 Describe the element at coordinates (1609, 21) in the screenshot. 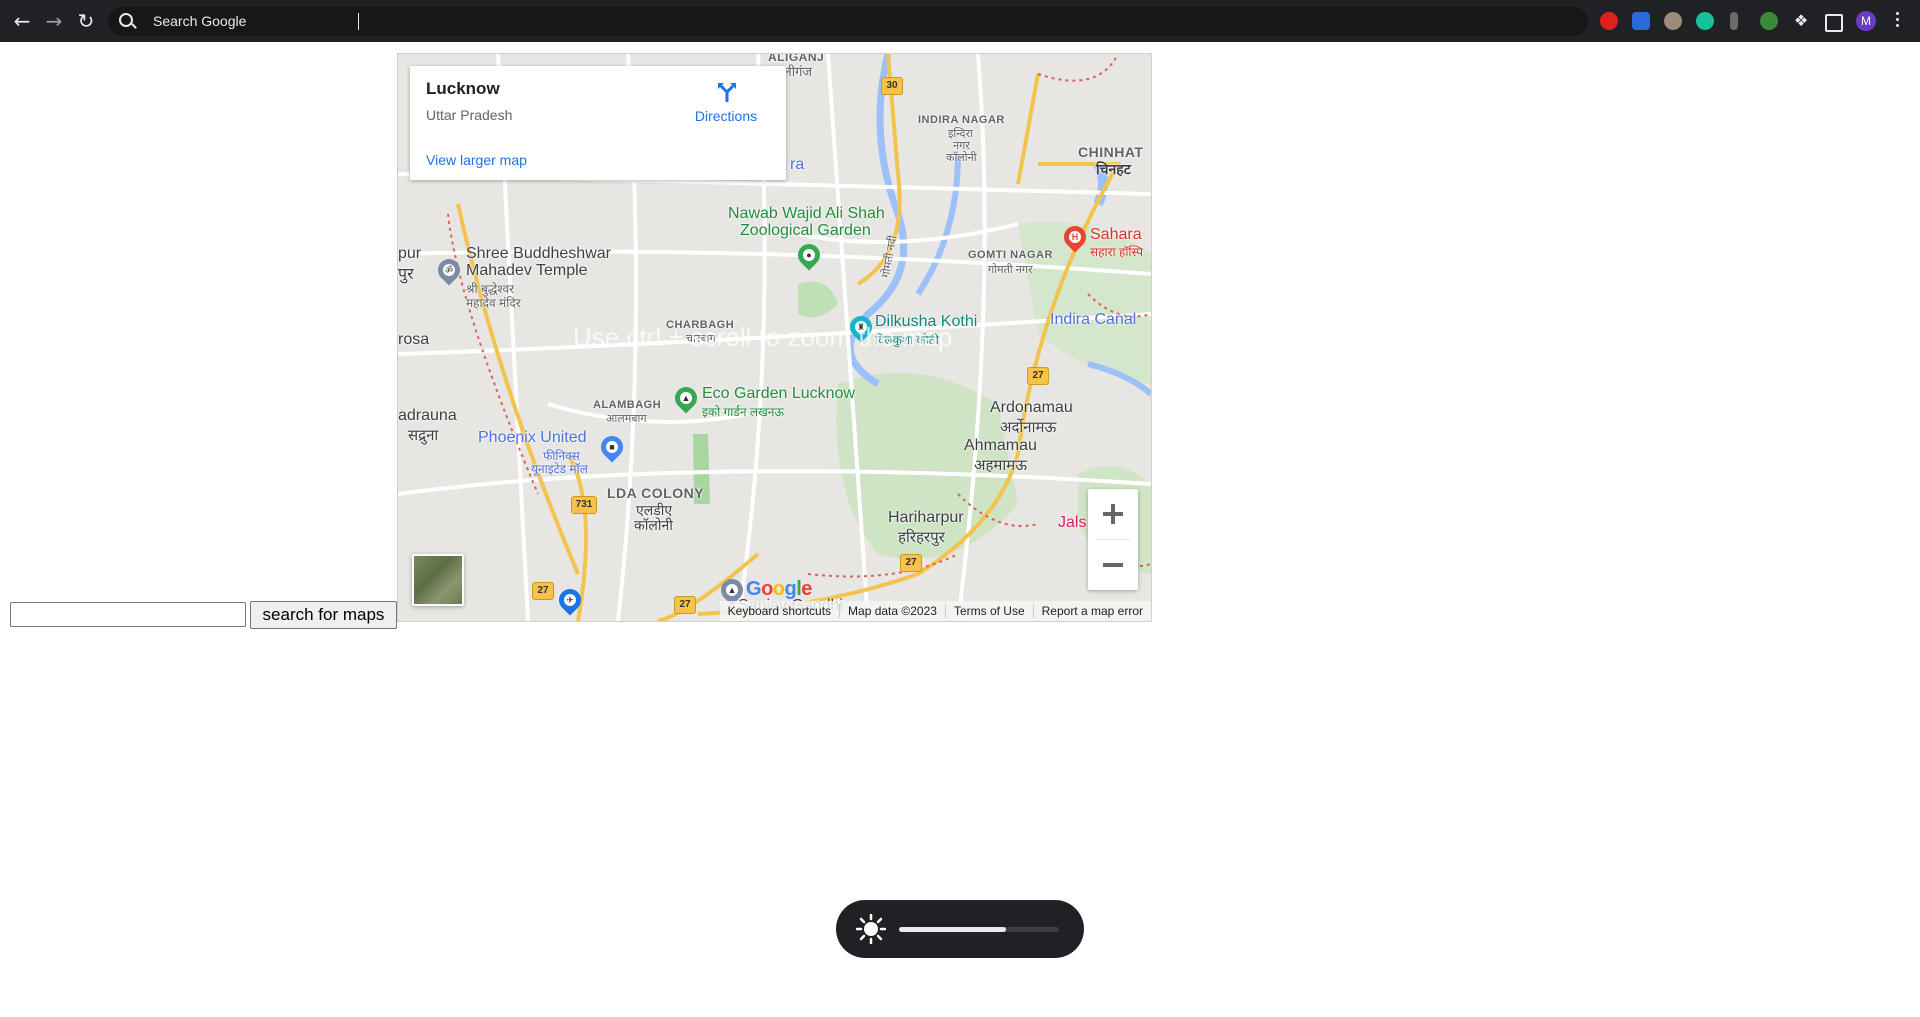

I see `ext-red-icon` at that location.